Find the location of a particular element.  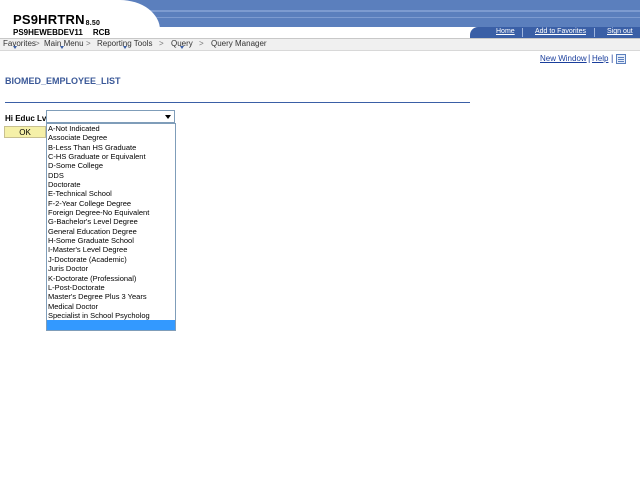

dropdown-option: J-Doctorate (Academic) is located at coordinates (111, 259).